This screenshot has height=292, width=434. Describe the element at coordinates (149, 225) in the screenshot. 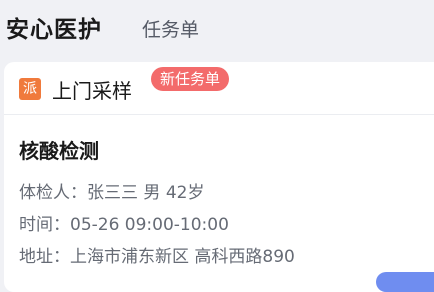

I see `time-value: 05-26 09:00-10:00` at that location.